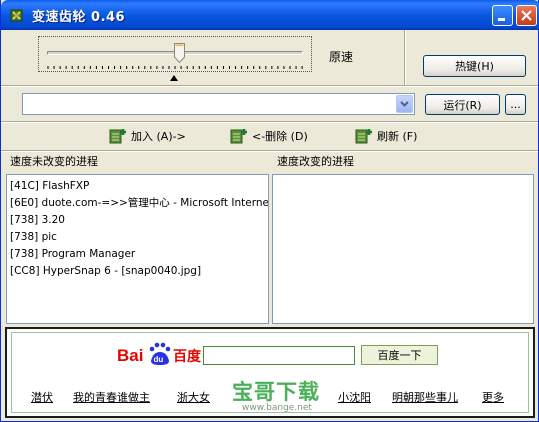 Image resolution: width=539 pixels, height=422 pixels. I want to click on add-icon, so click(117, 136).